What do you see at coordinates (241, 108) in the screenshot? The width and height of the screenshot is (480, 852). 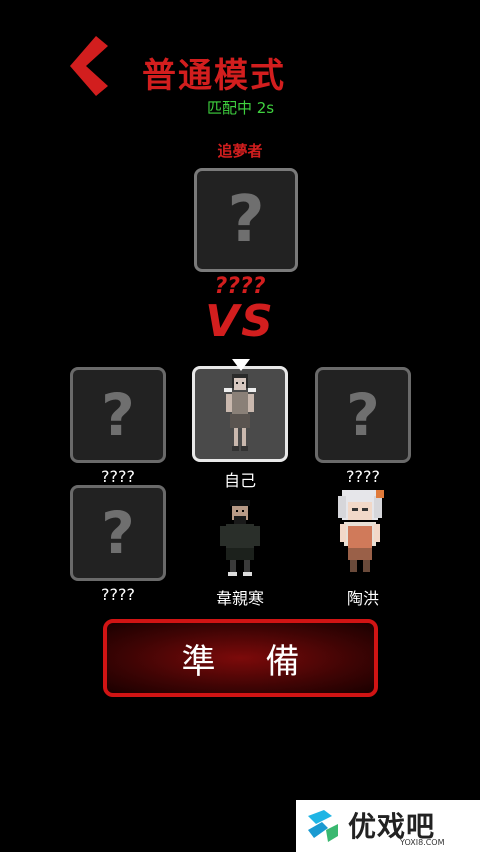 I see `matching-status: 匹配中 2s` at bounding box center [241, 108].